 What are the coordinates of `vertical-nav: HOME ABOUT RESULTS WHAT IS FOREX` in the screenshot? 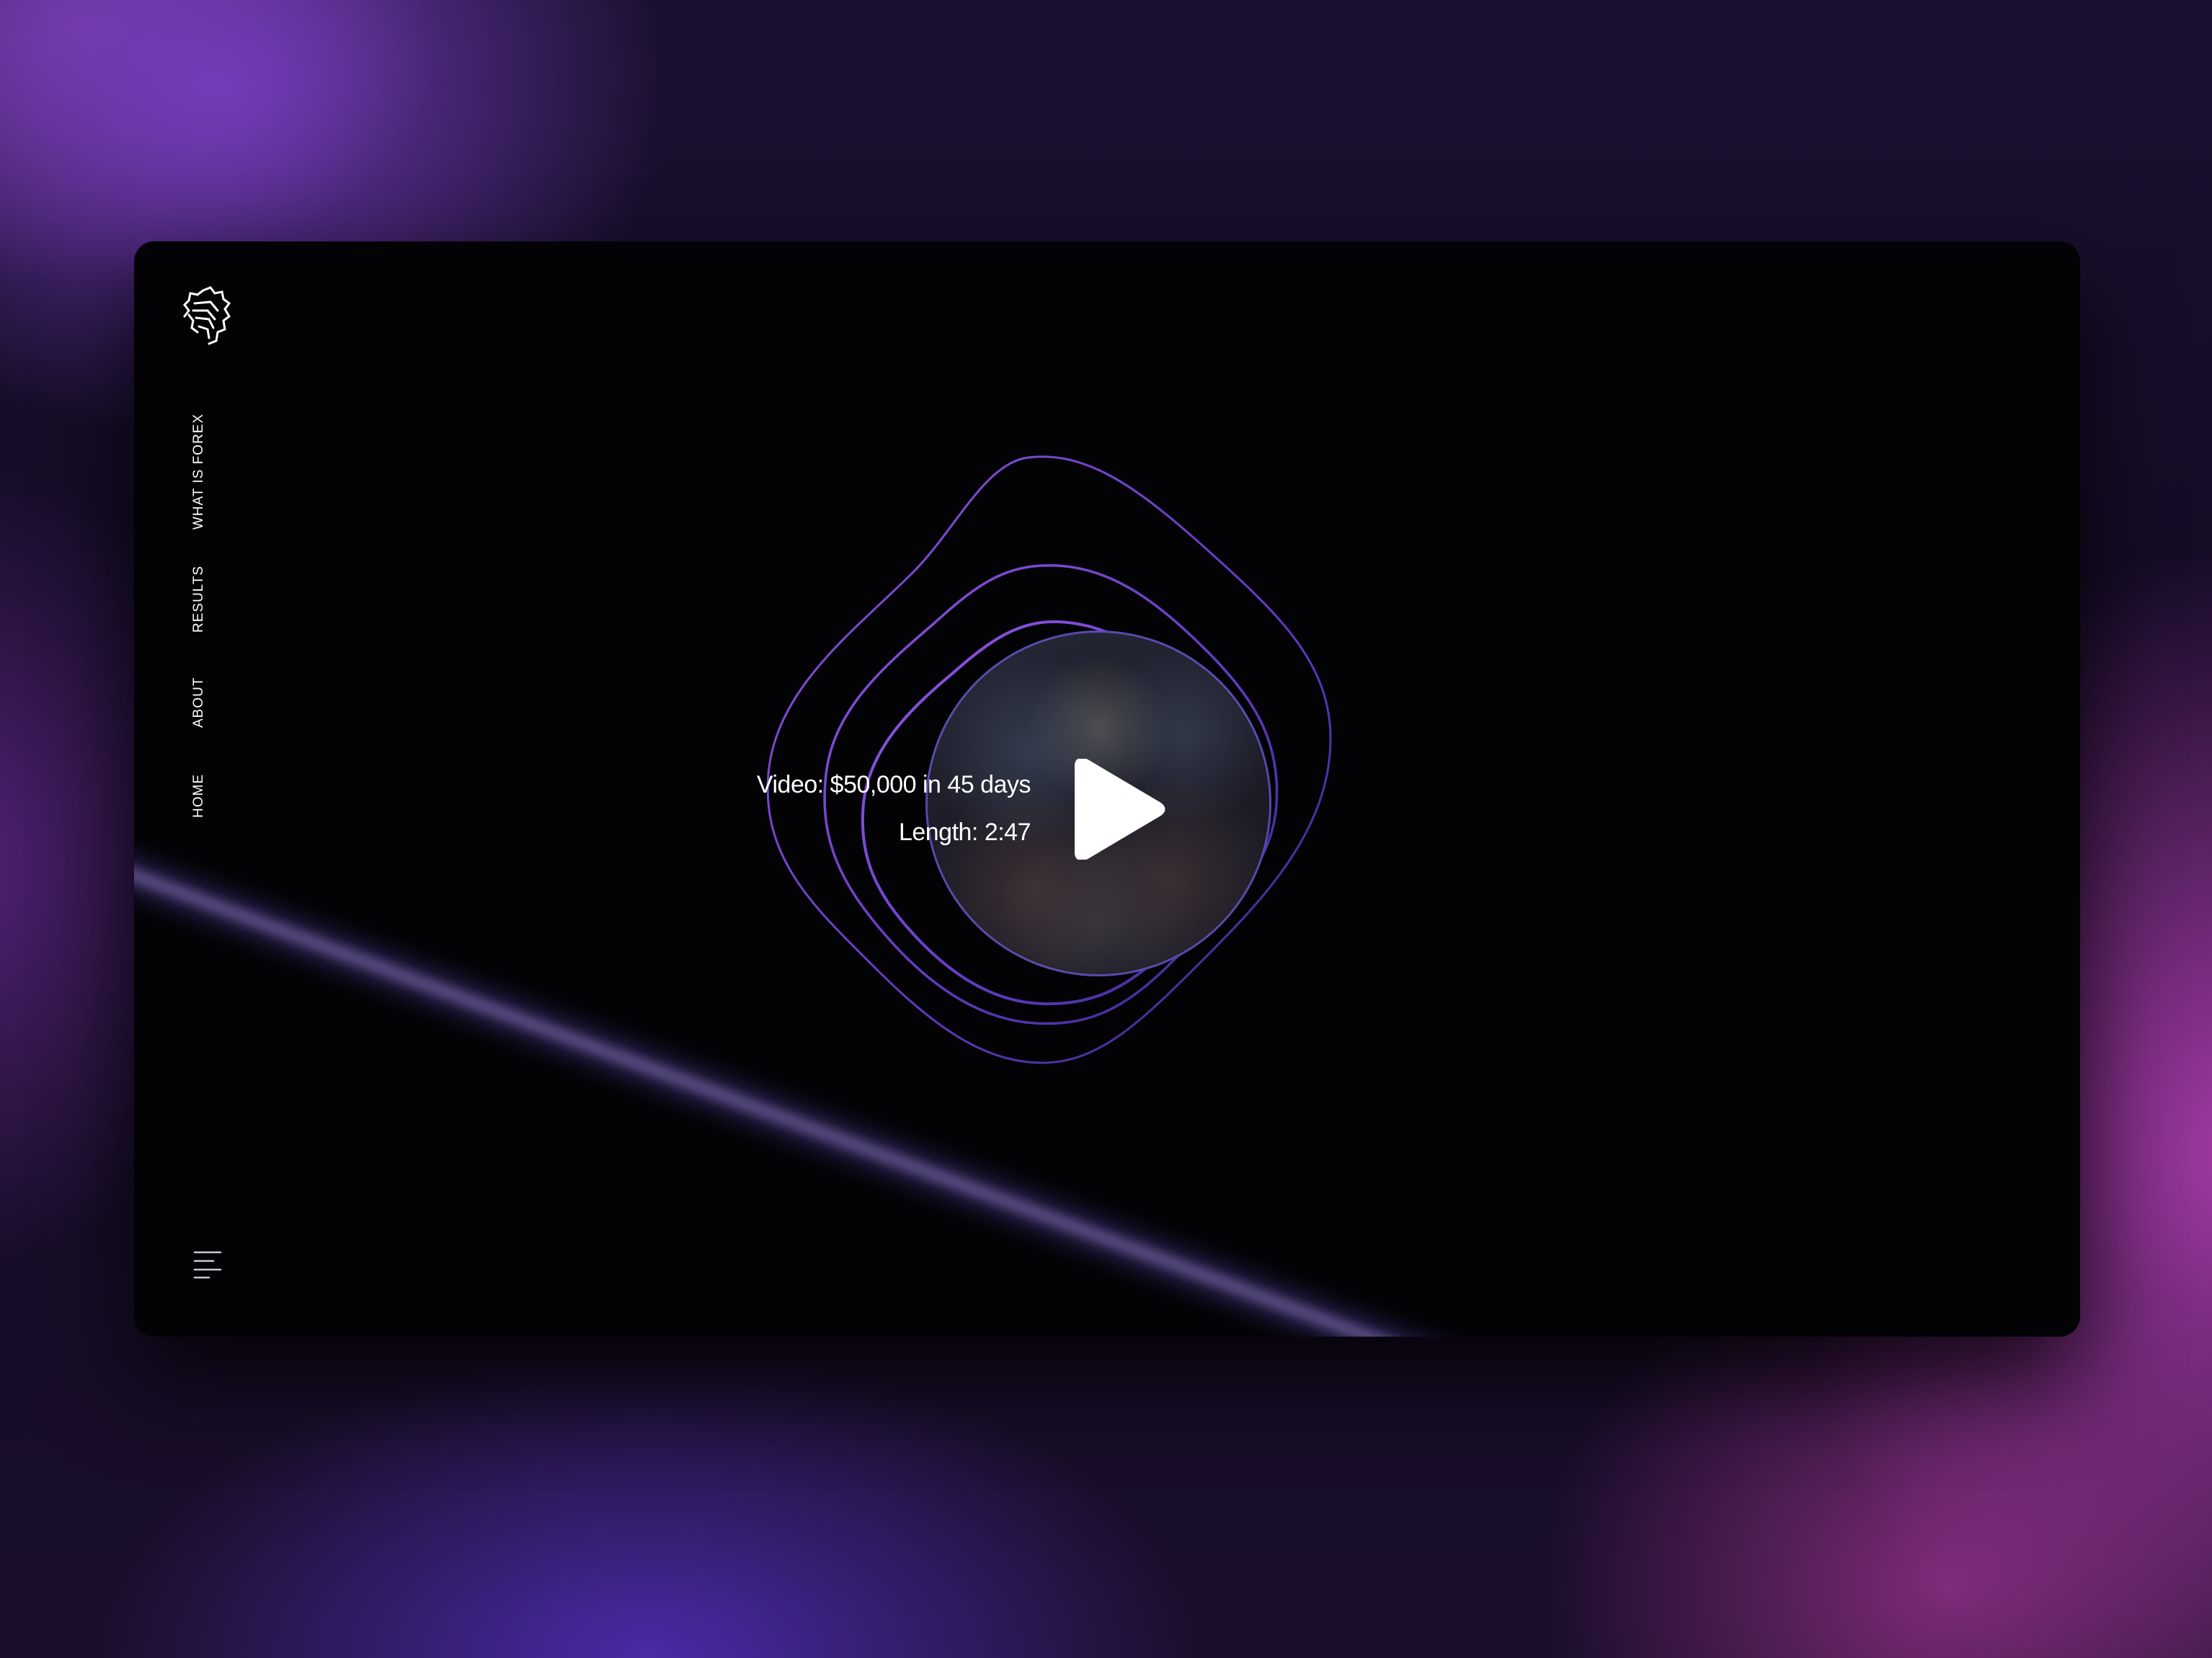 It's located at (206, 789).